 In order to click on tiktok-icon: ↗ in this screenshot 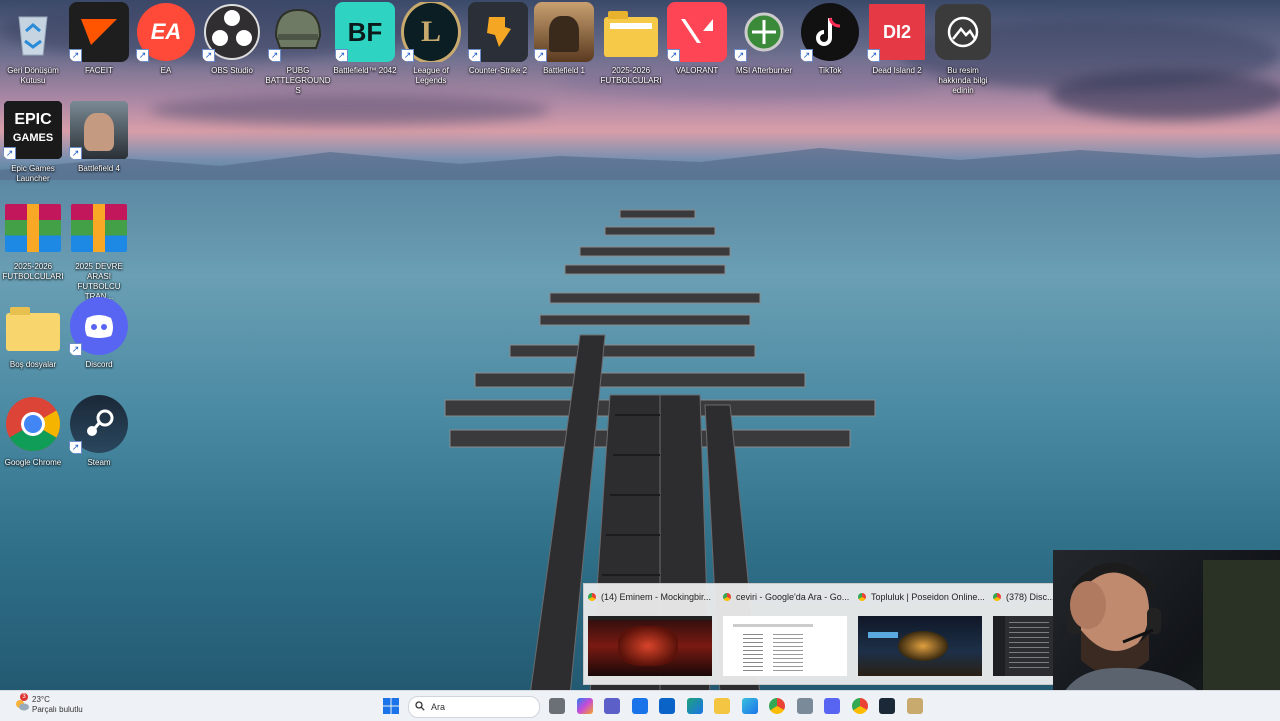, I will do `click(830, 32)`.